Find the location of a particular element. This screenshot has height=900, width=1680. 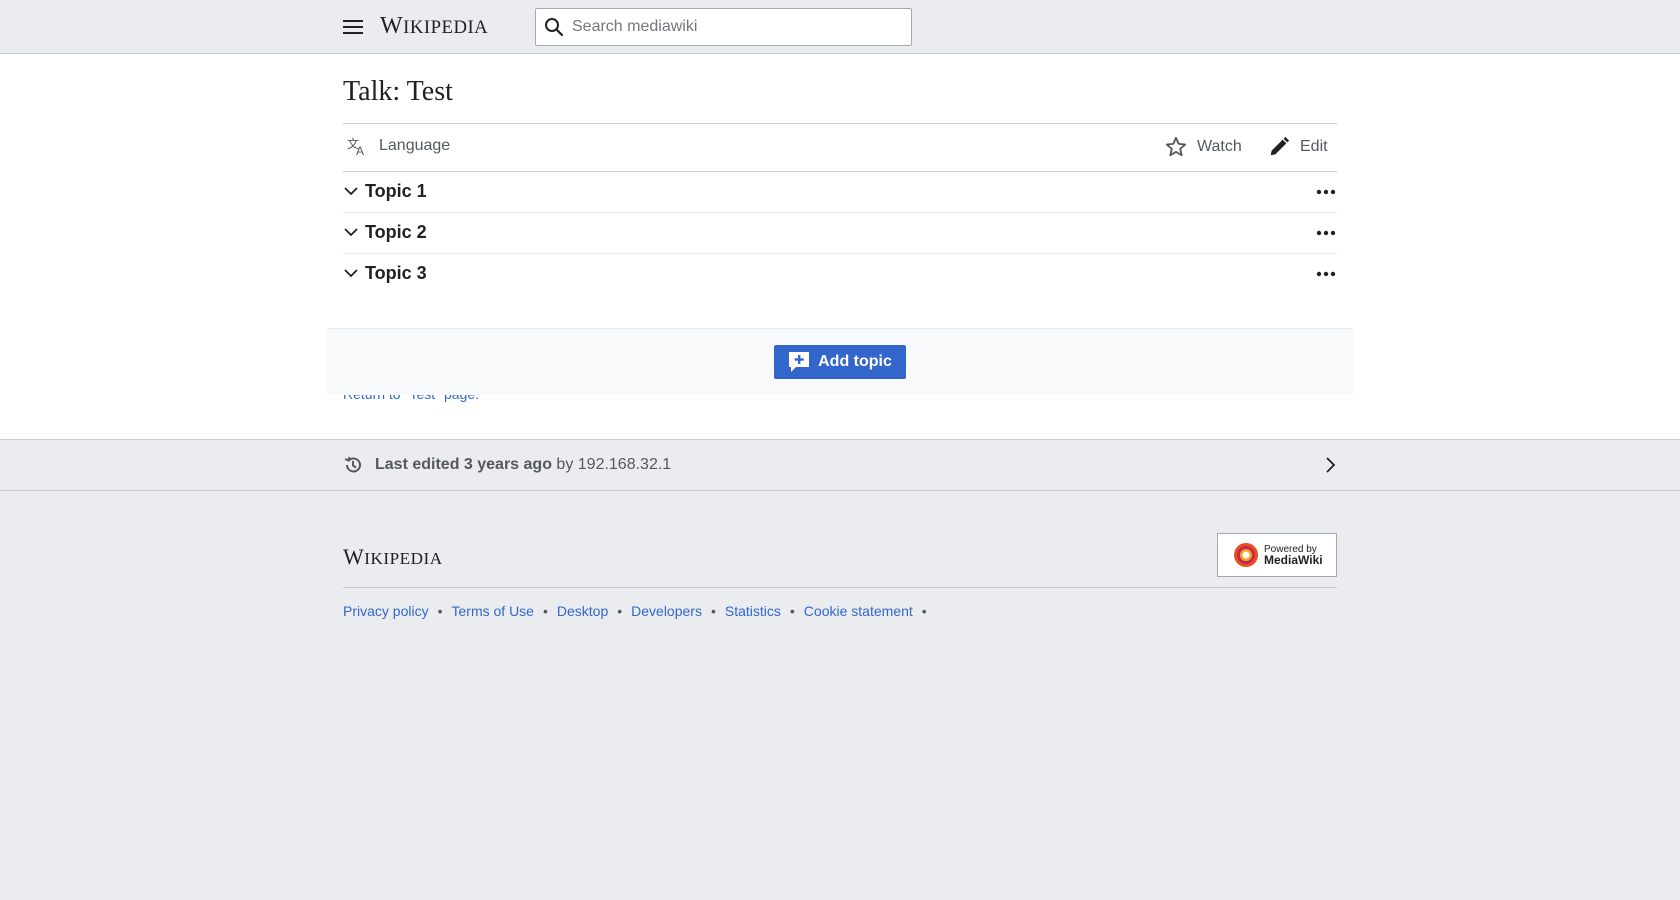

chevron-right-icon is located at coordinates (1331, 465).